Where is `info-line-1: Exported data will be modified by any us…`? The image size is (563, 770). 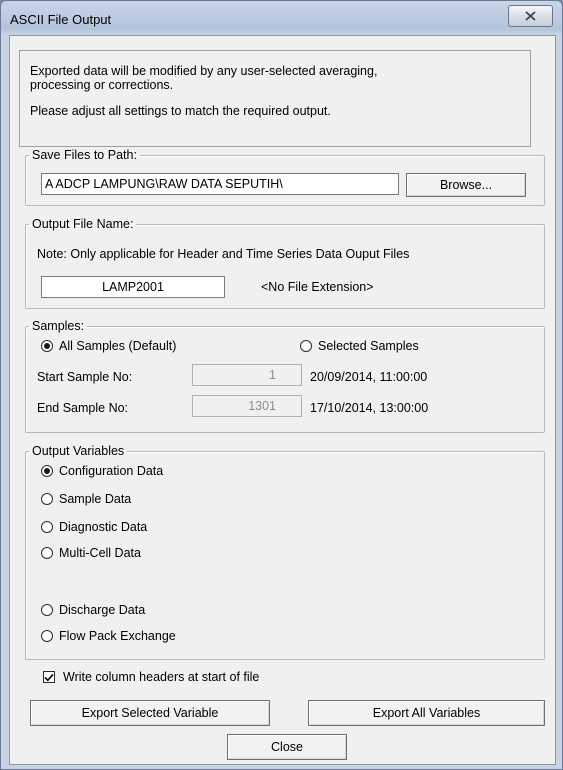 info-line-1: Exported data will be modified by any us… is located at coordinates (204, 71).